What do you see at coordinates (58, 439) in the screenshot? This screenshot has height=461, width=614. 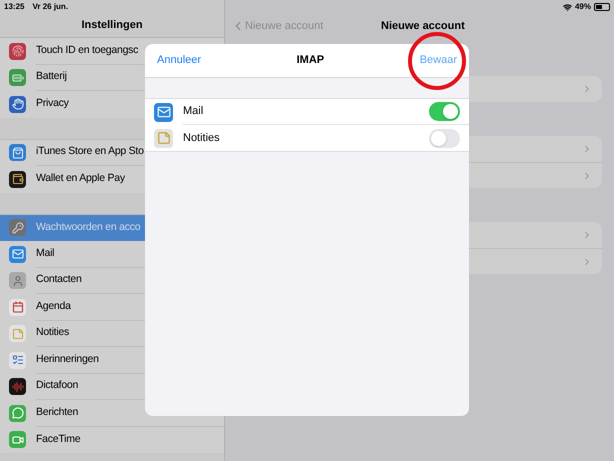 I see `sidebar-item-label: FaceTime` at bounding box center [58, 439].